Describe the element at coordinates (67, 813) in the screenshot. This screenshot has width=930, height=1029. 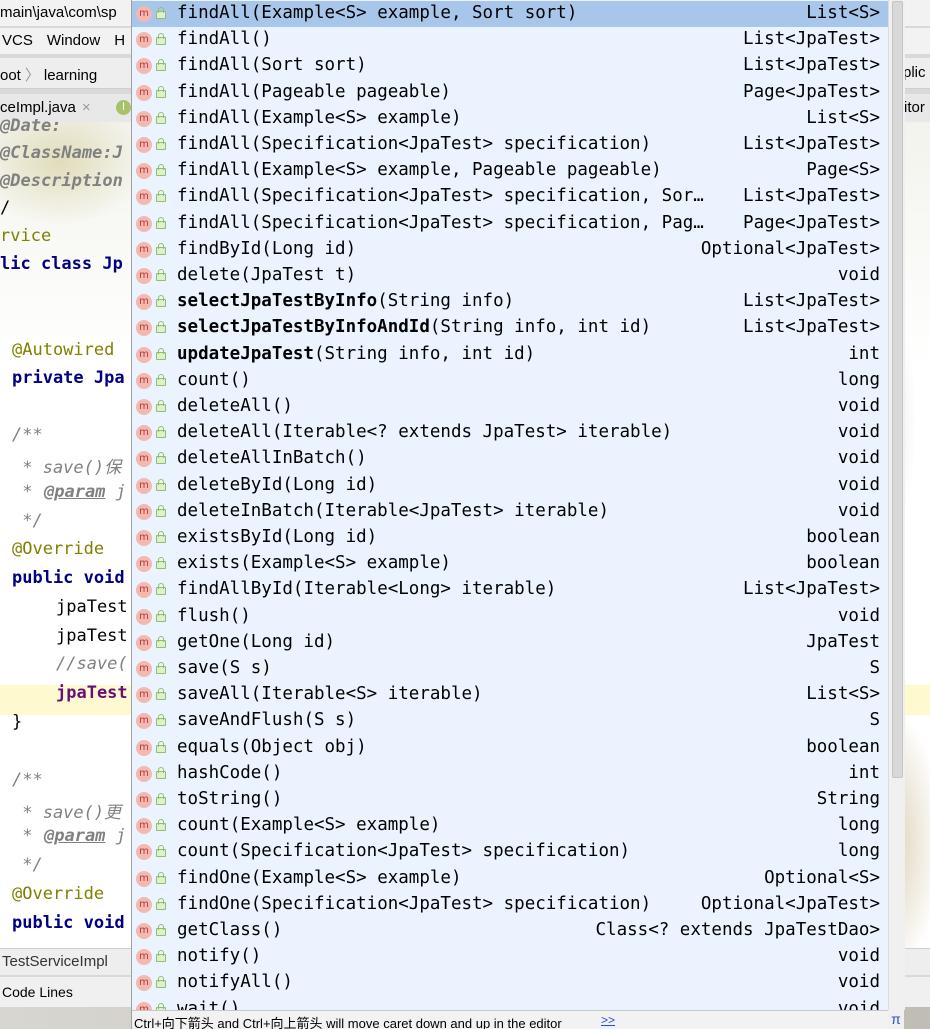
I see `code-token: * save()更` at that location.